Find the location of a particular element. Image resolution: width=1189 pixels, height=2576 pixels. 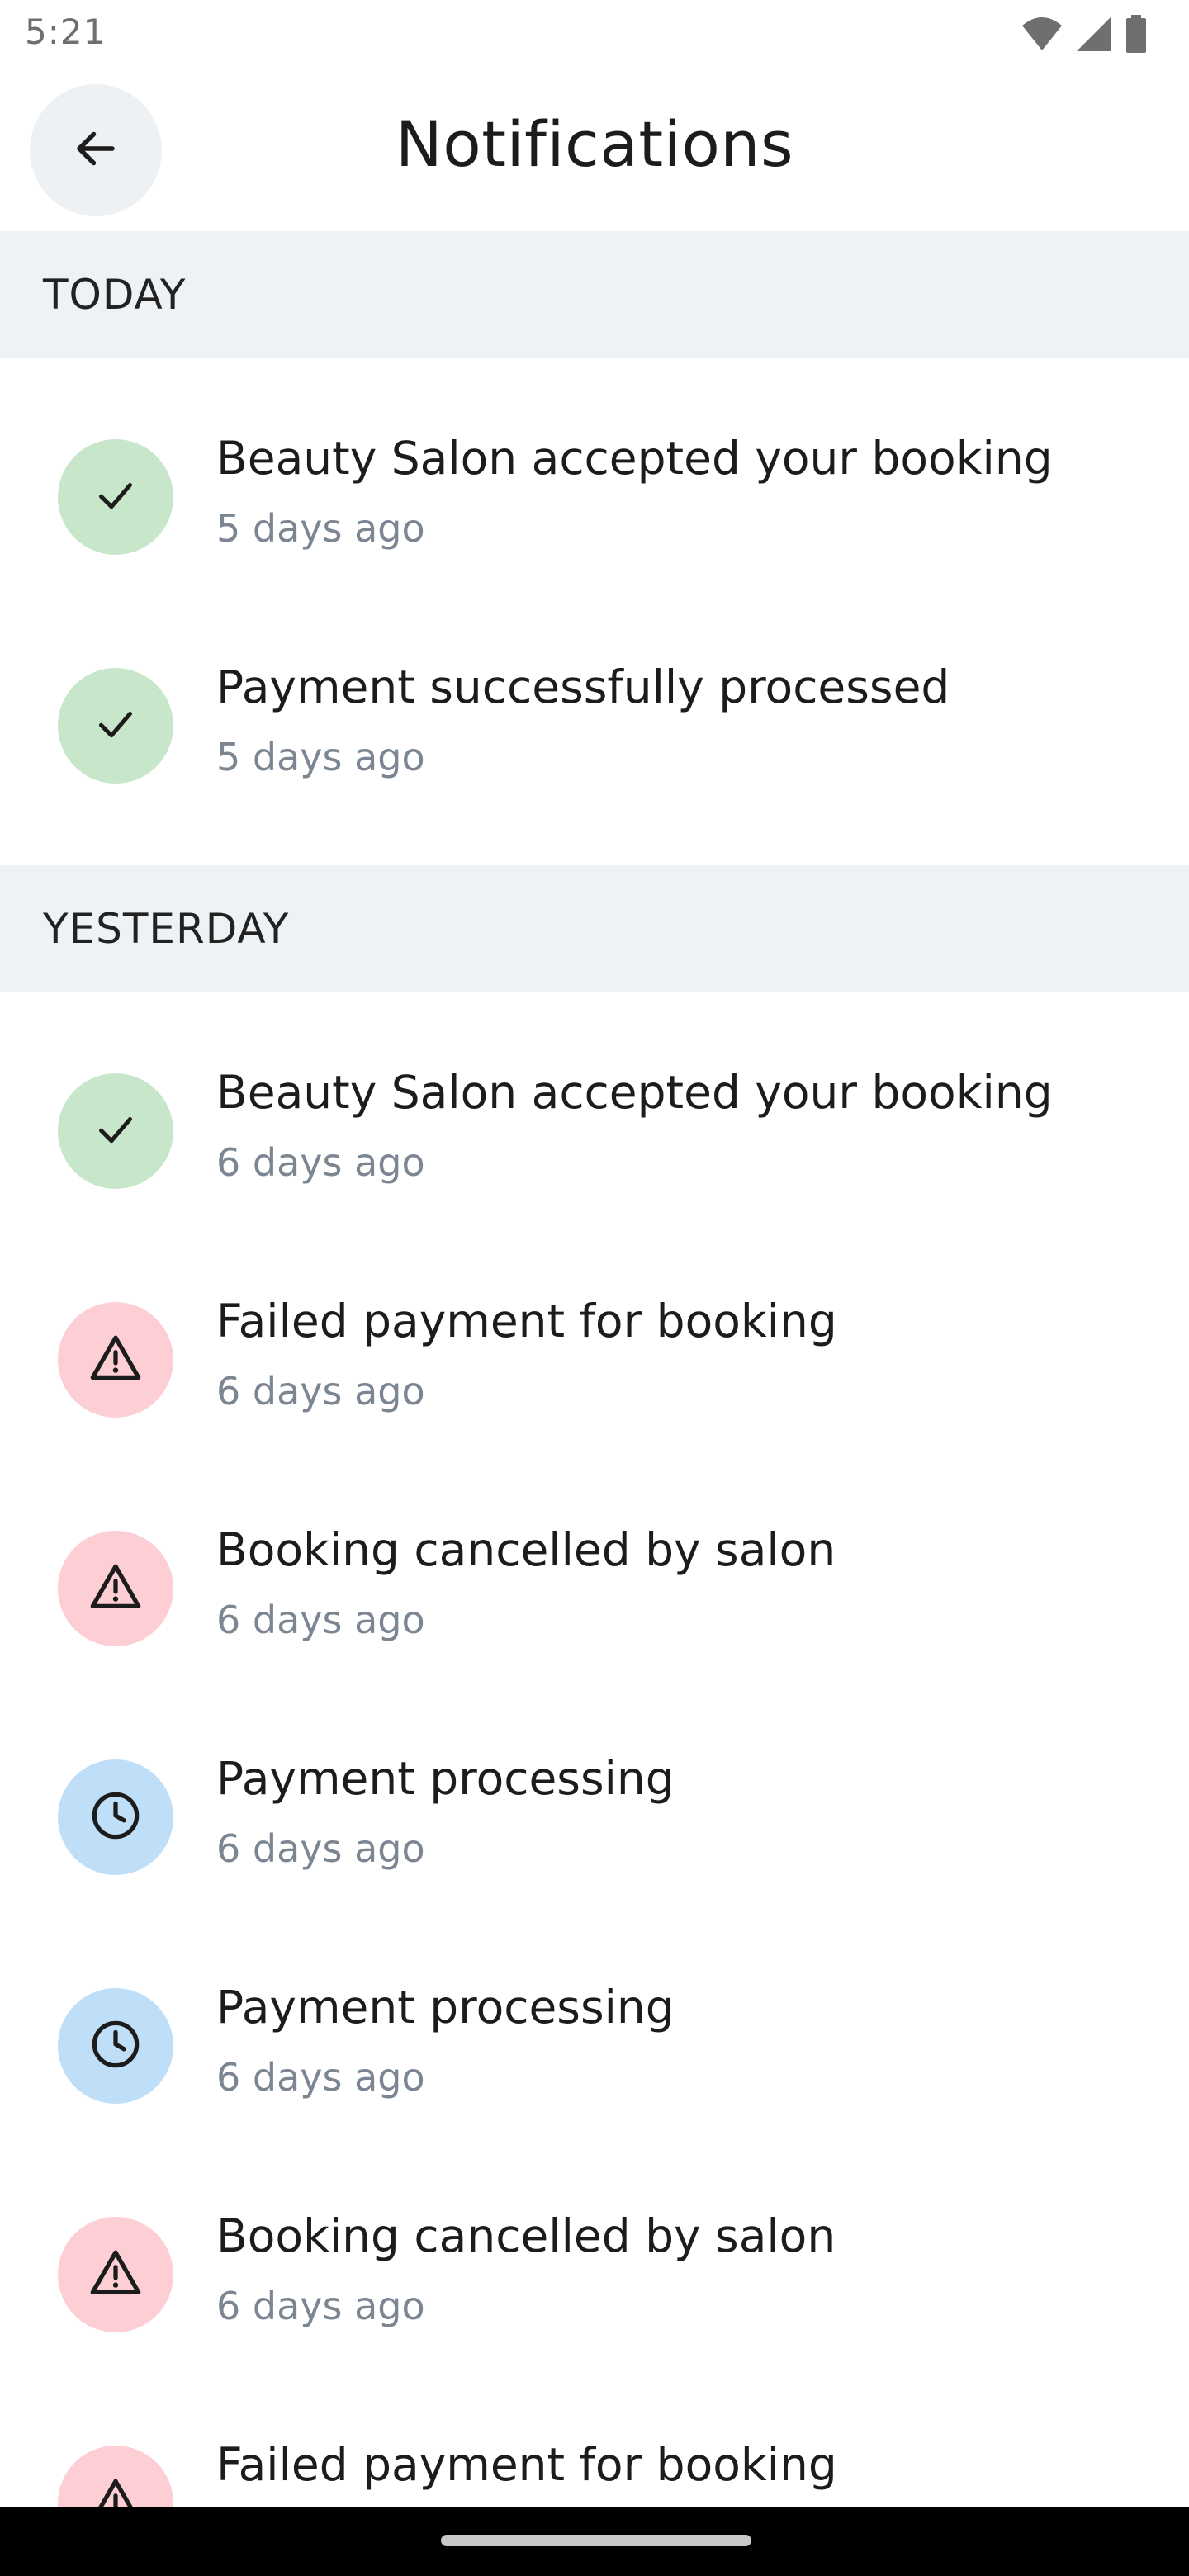

notification-item: Payment successfully processed 5 days ago is located at coordinates (594, 726).